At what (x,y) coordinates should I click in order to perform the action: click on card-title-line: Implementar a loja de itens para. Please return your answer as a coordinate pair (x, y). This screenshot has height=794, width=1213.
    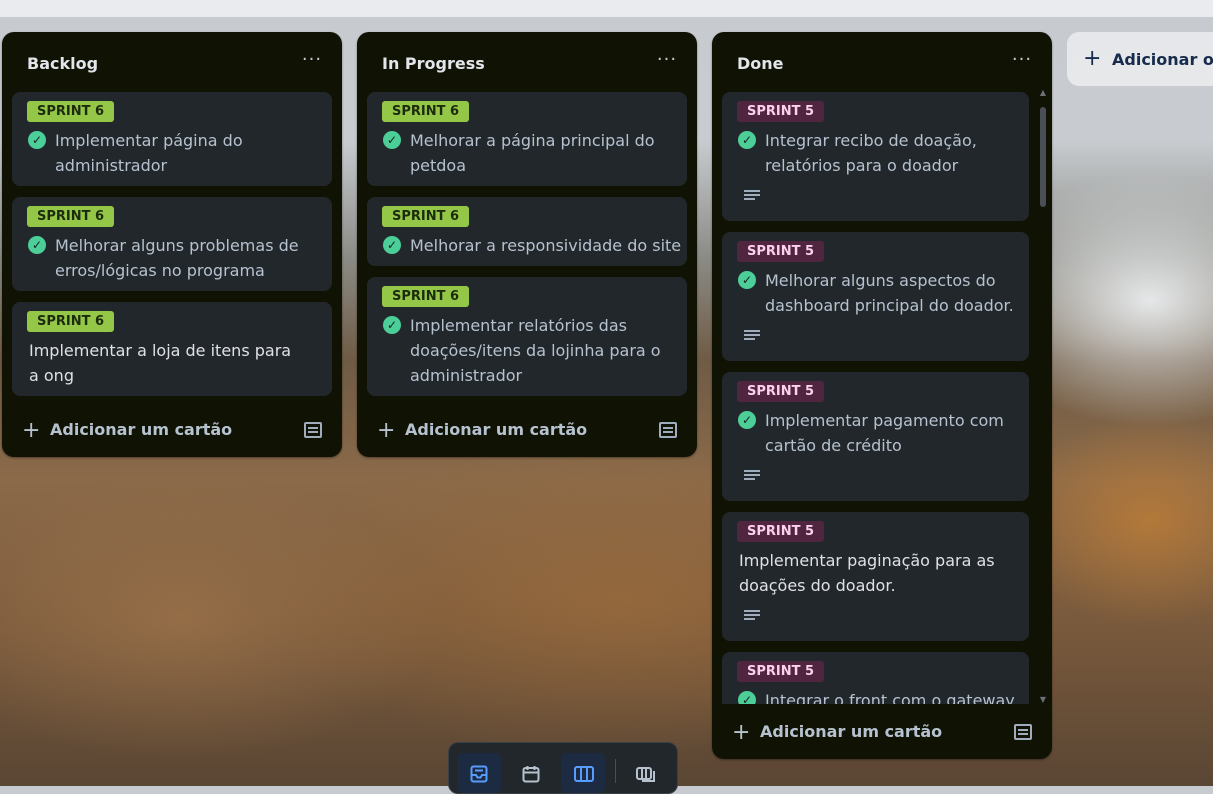
    Looking at the image, I should click on (160, 350).